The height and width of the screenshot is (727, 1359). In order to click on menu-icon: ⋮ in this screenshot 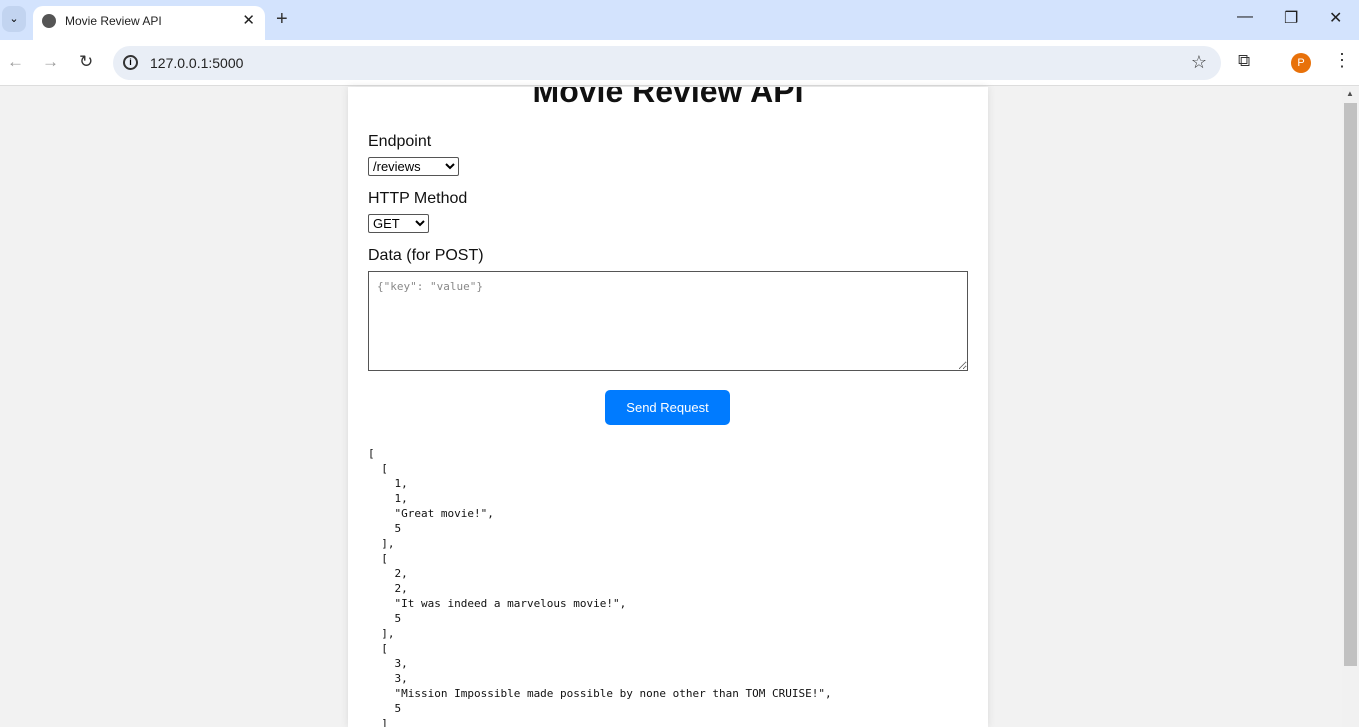, I will do `click(1342, 60)`.